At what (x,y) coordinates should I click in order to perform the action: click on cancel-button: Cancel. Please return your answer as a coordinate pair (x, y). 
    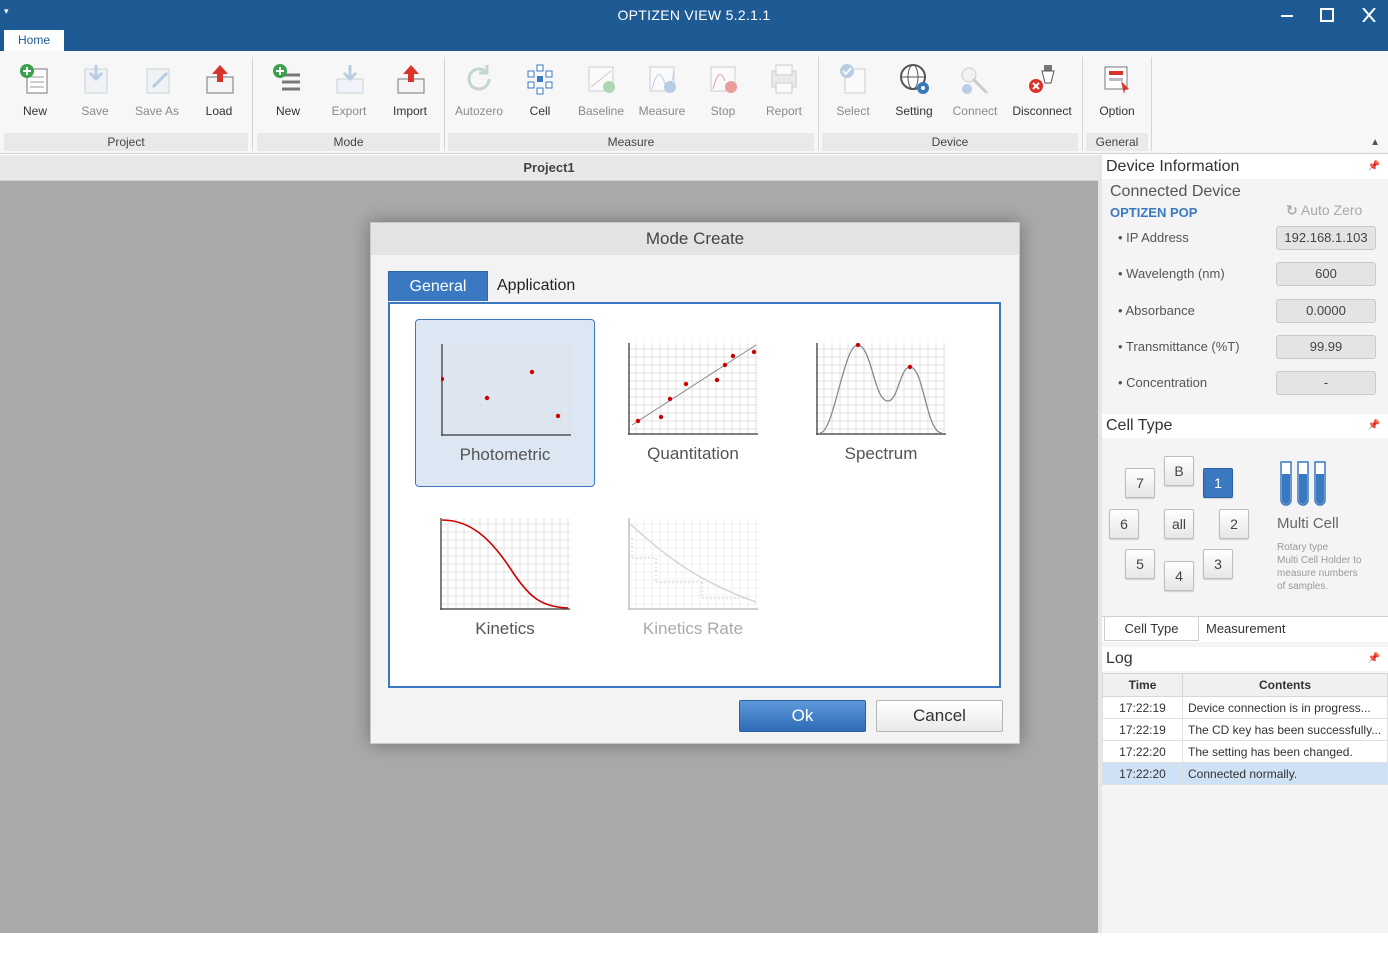
    Looking at the image, I should click on (939, 716).